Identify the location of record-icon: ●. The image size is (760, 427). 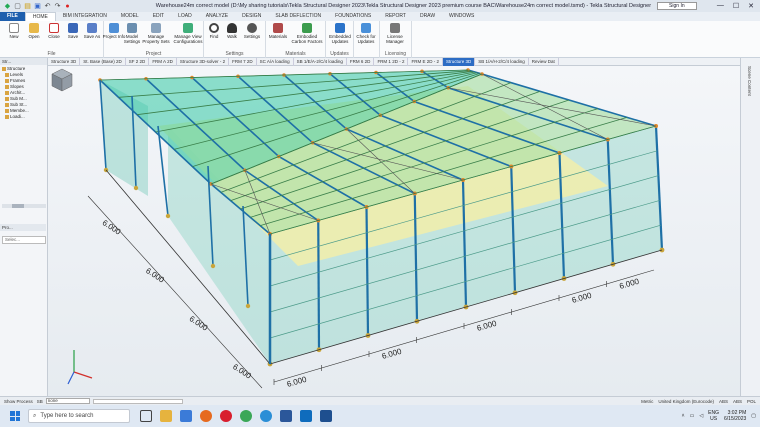
(67, 6).